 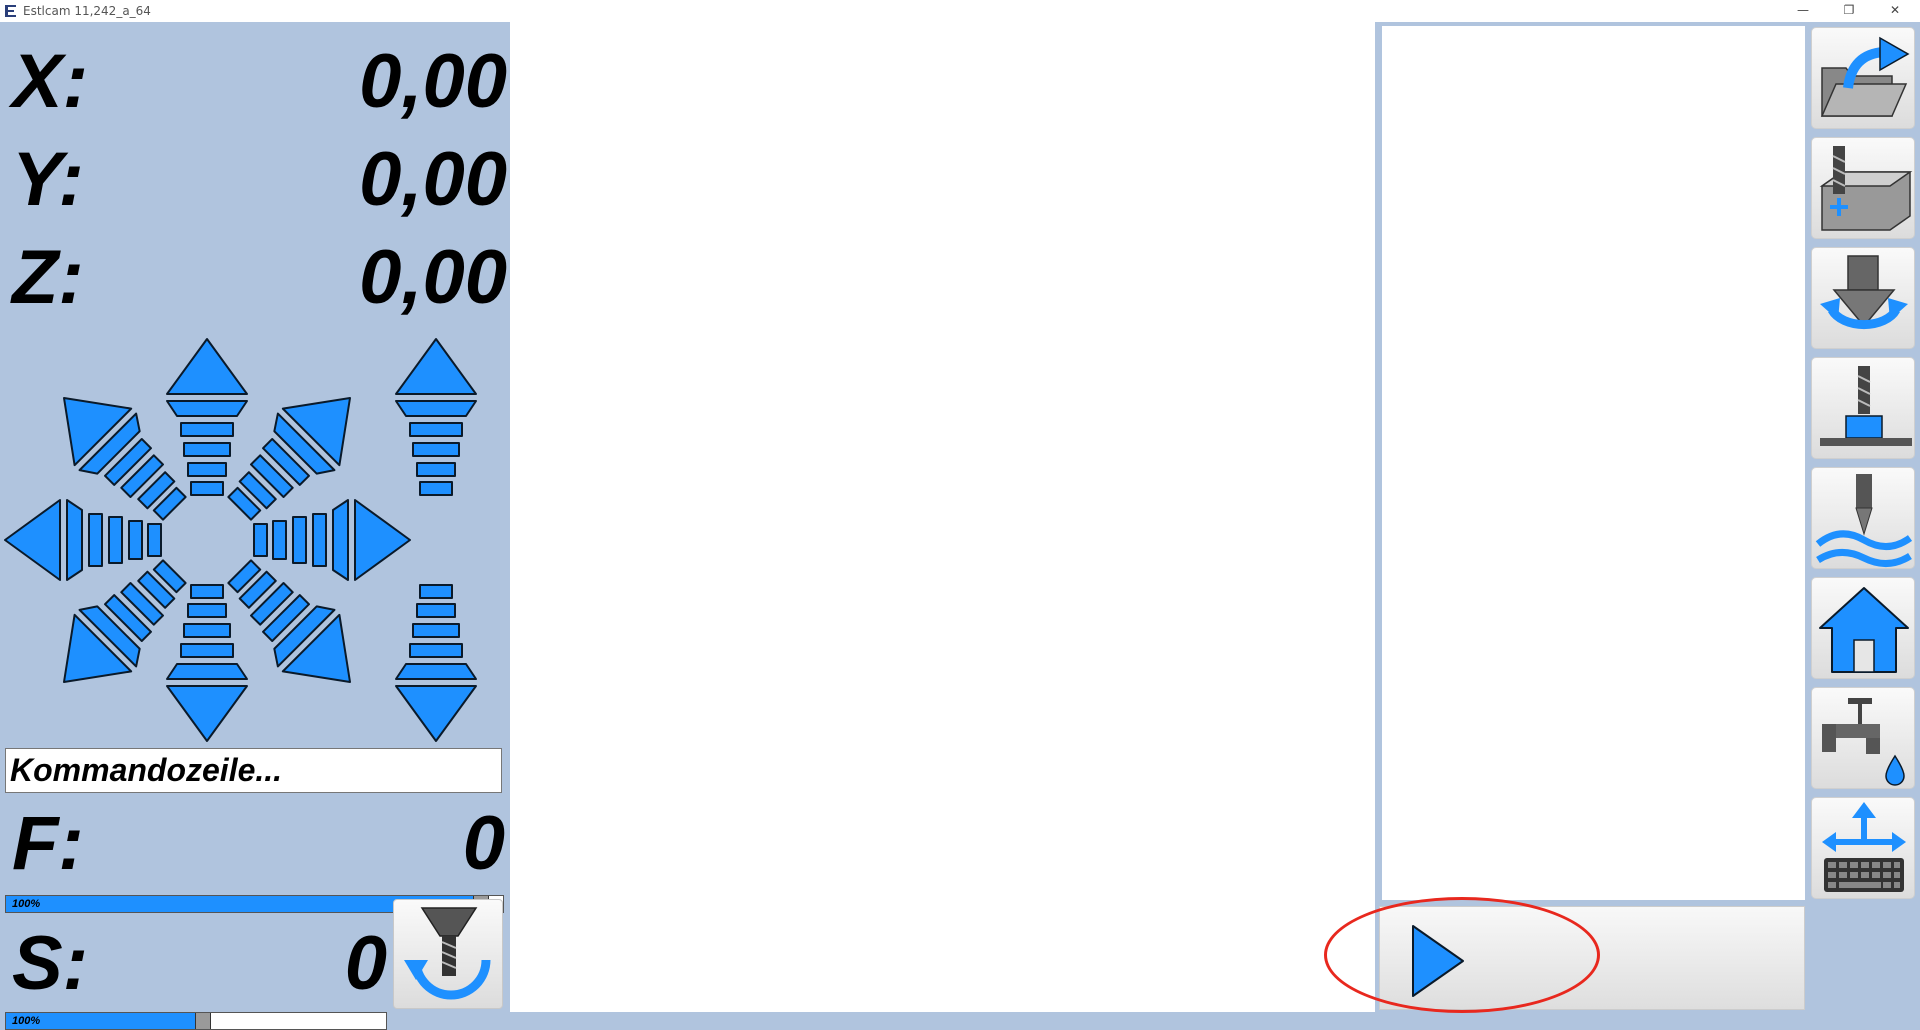 I want to click on z-axis-label: Z:, so click(x=48, y=277).